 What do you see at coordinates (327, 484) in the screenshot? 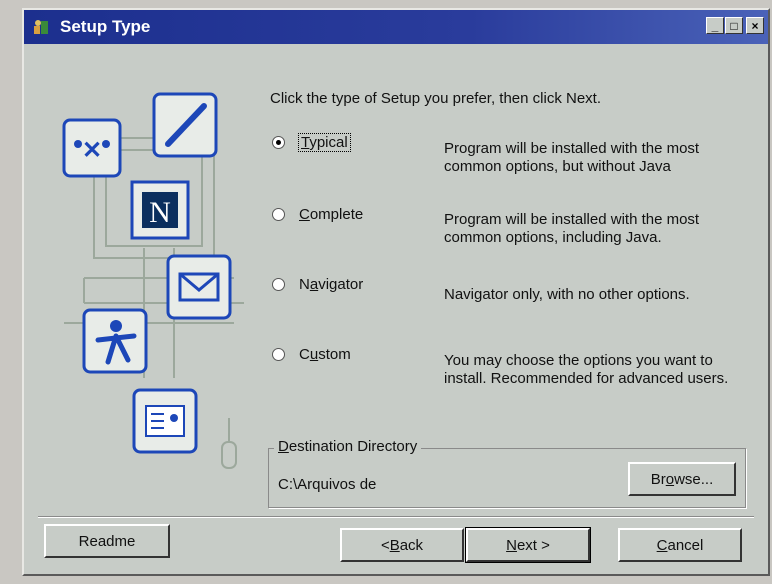
I see `destination-path: C:\Arquivos de` at bounding box center [327, 484].